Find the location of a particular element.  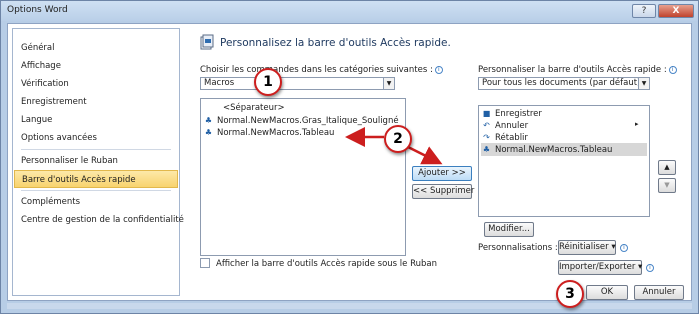

annotation-arrows is located at coordinates (394, 146).